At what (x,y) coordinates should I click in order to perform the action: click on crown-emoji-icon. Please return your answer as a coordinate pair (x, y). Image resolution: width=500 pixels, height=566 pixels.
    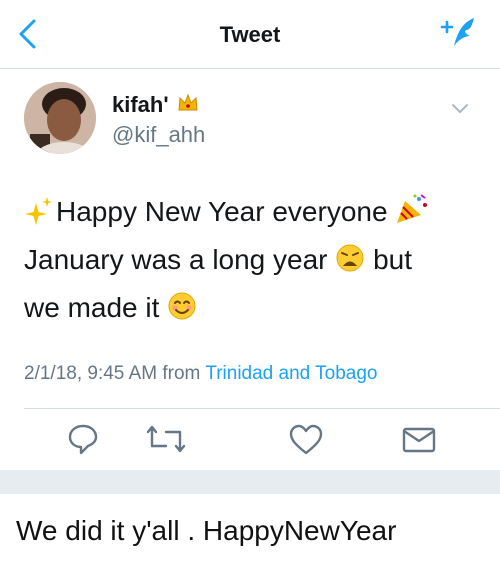
    Looking at the image, I should click on (188, 106).